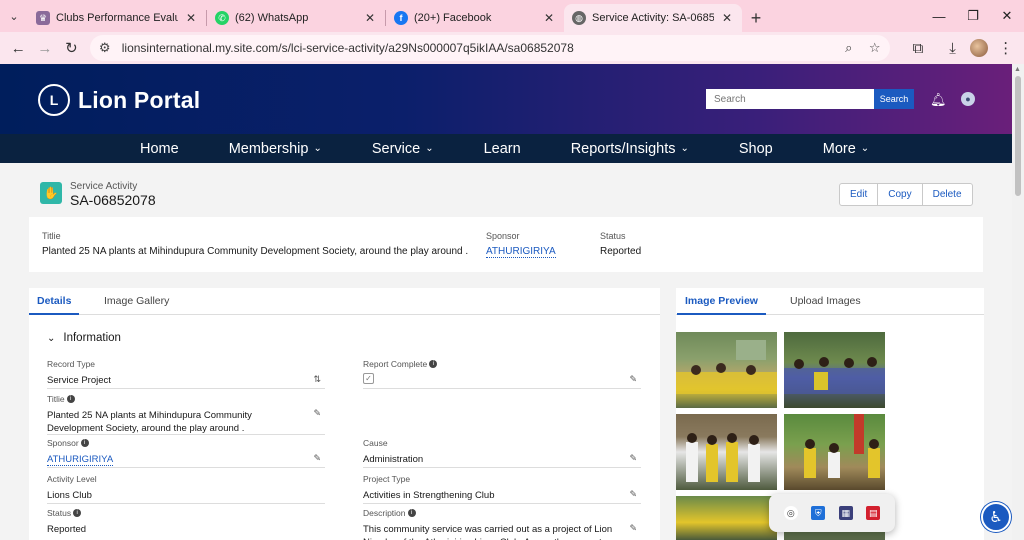 The image size is (1024, 540). I want to click on record-actions: Edit Copy Delete, so click(906, 194).